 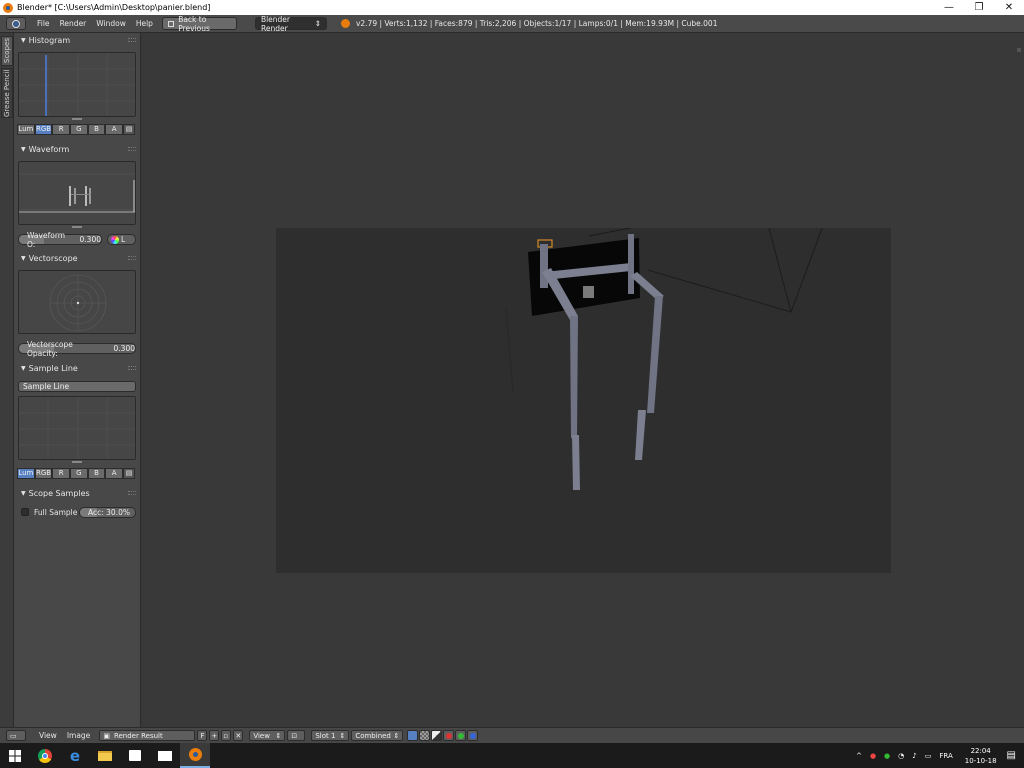 I want to click on histogram-mode-a: A, so click(x=114, y=129).